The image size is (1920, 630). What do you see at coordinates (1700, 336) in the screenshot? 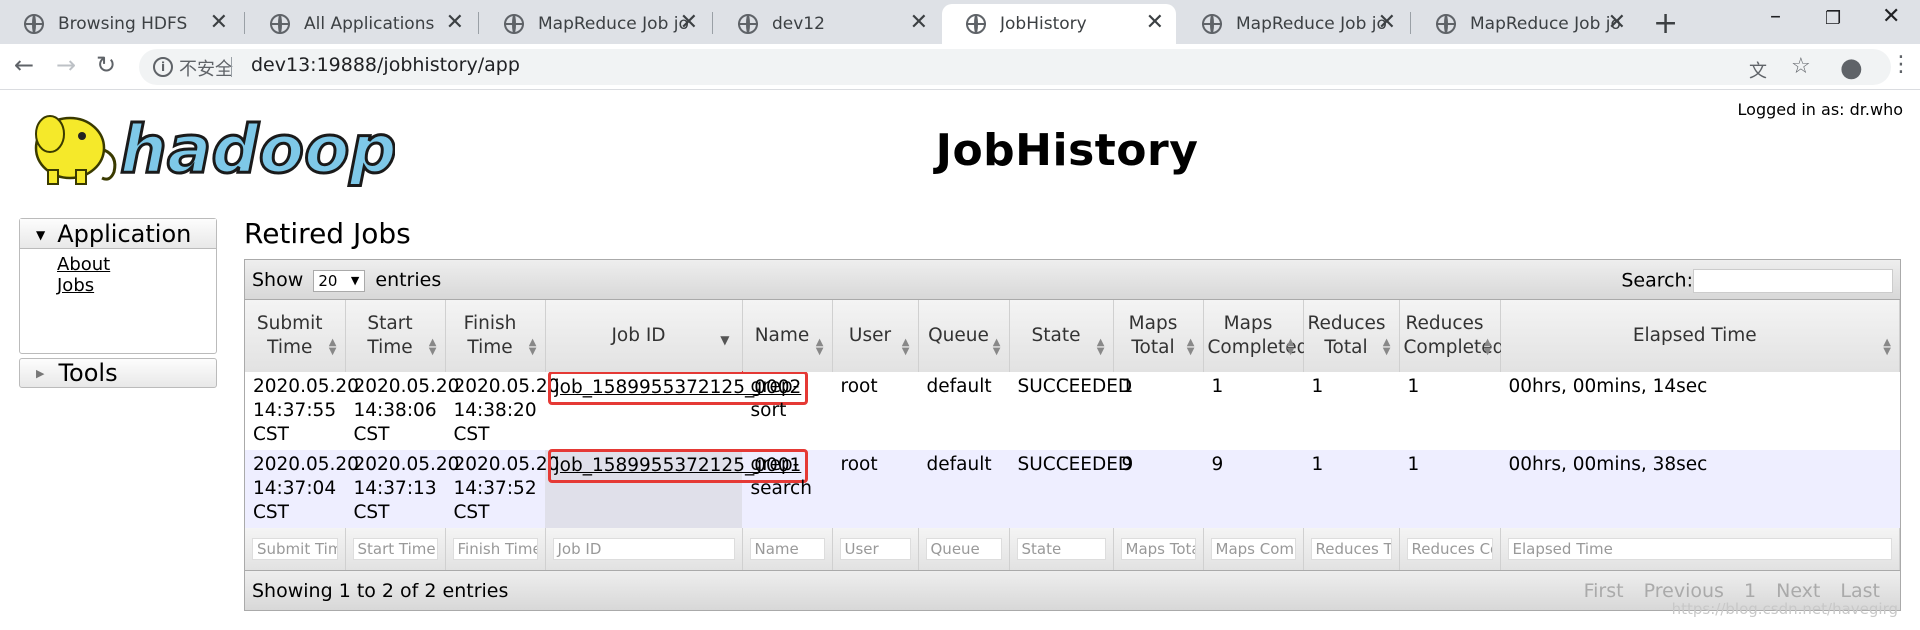
I see `column-header-elapsed-time: Elapsed Time ▲ ▼` at bounding box center [1700, 336].